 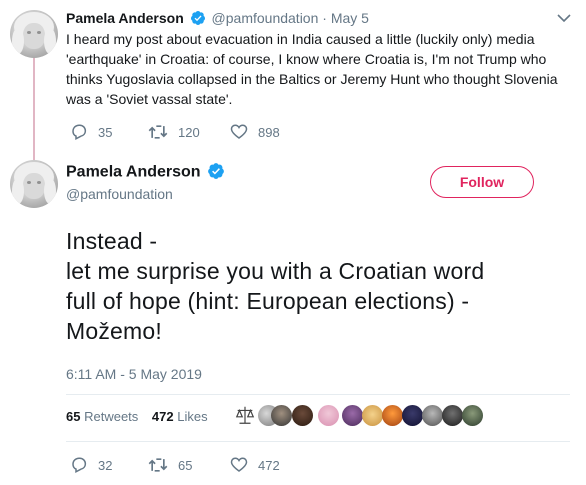 What do you see at coordinates (111, 416) in the screenshot?
I see `retweets-stat-label: Retweets` at bounding box center [111, 416].